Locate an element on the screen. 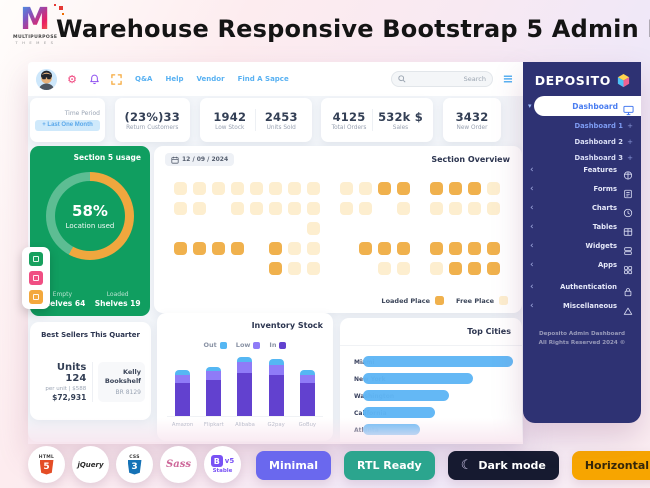 This screenshot has height=488, width=650. nav-link-vendor: Vendor is located at coordinates (211, 79).